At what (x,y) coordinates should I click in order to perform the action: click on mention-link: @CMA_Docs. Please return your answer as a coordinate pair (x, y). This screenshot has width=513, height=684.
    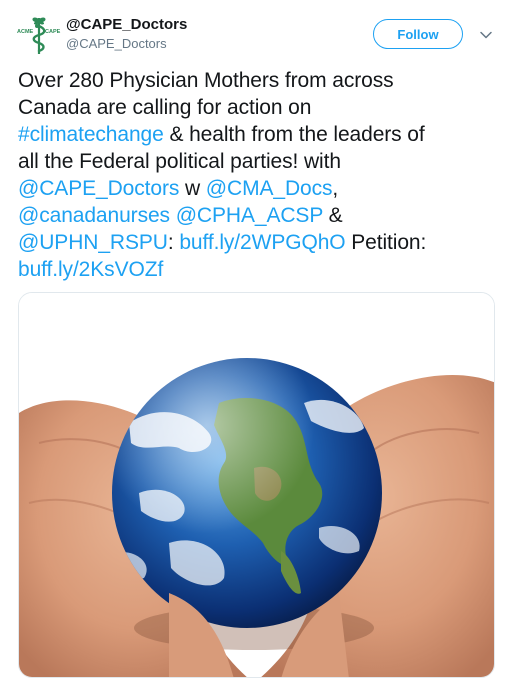
    Looking at the image, I should click on (269, 188).